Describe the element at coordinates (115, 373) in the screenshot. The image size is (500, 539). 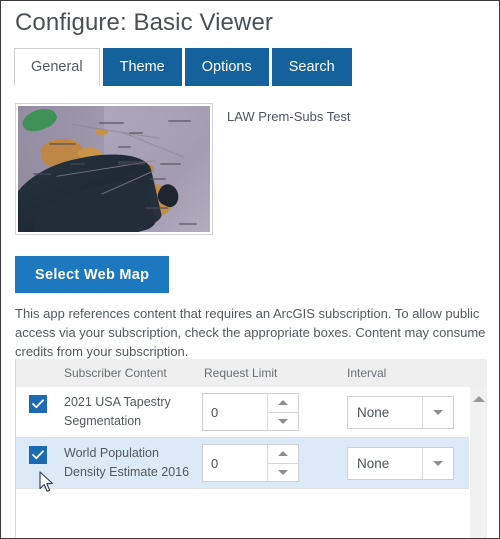
I see `table-header-subscriber-content: Subscriber Content` at that location.